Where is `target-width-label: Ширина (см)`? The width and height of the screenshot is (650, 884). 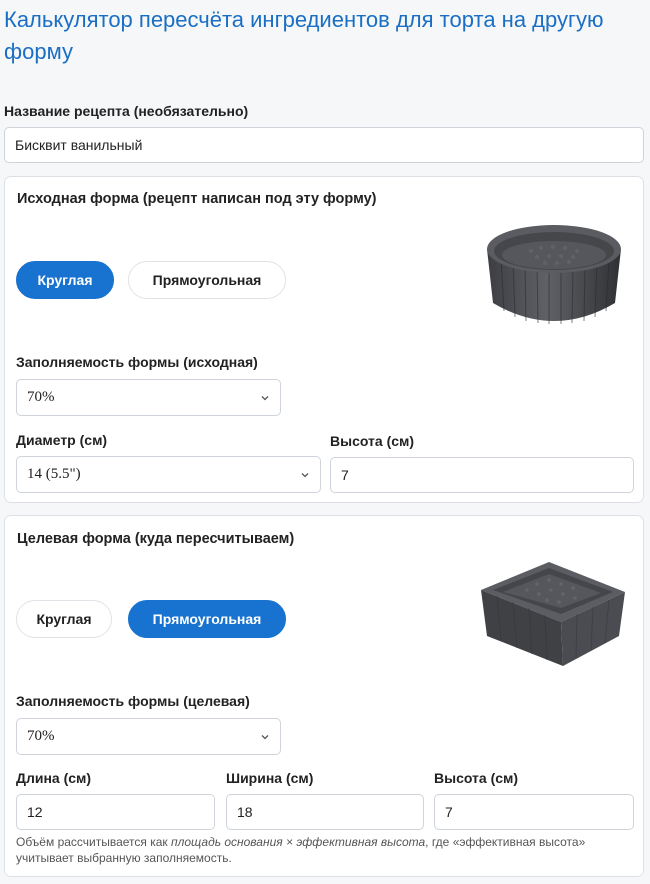 target-width-label: Ширина (см) is located at coordinates (270, 778).